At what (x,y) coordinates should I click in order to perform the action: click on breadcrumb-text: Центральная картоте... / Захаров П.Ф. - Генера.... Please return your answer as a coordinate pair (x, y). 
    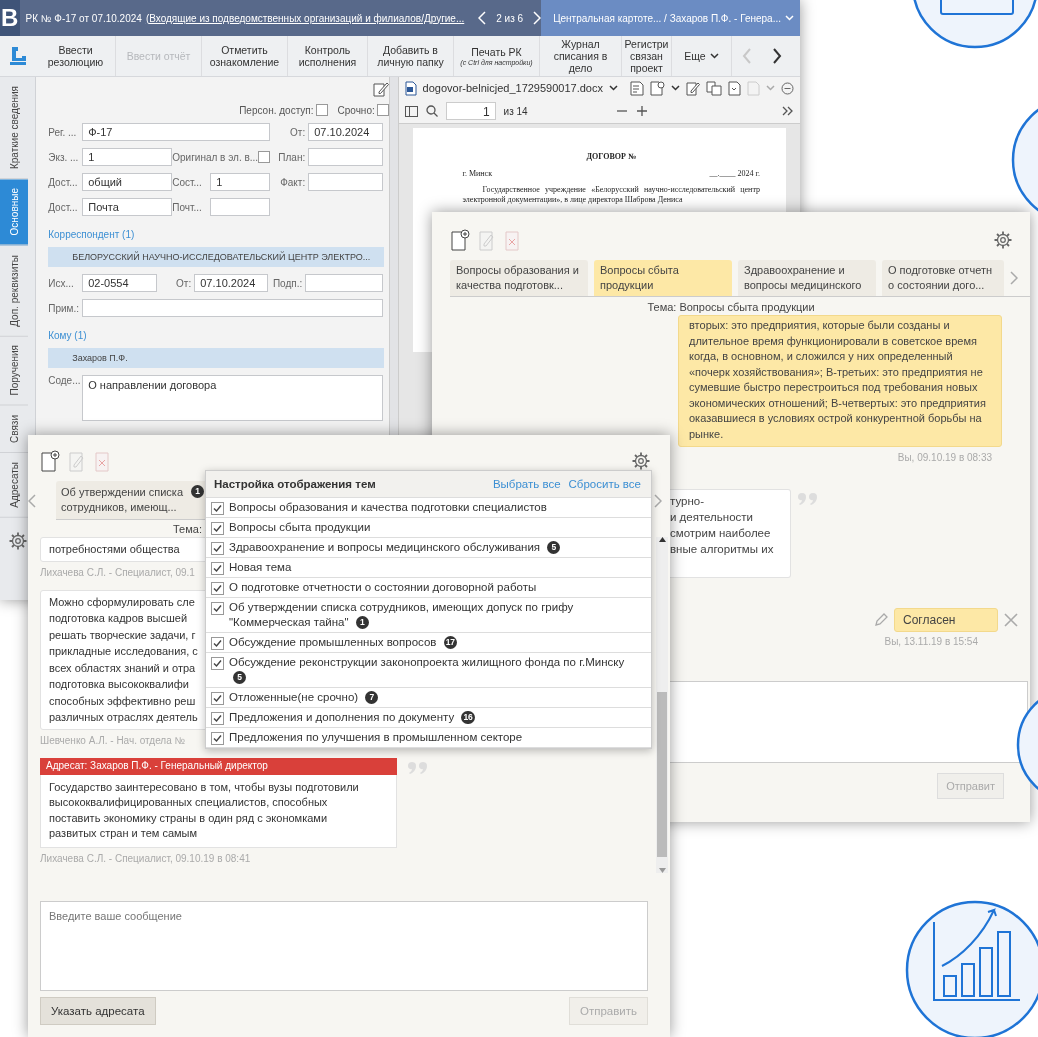
    Looking at the image, I should click on (667, 18).